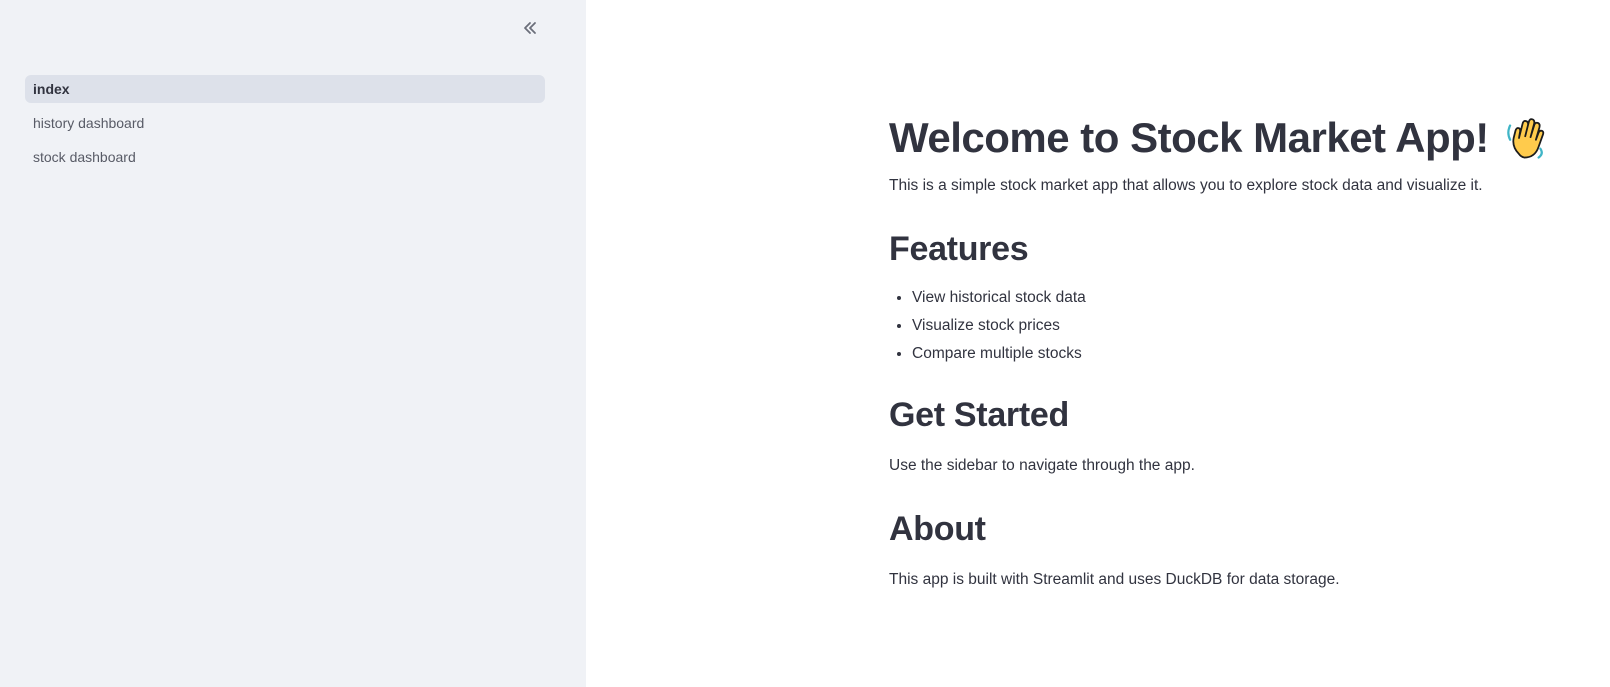 This screenshot has width=1610, height=687. Describe the element at coordinates (285, 123) in the screenshot. I see `sidebar-item-history-dashboard: history dashboard` at that location.